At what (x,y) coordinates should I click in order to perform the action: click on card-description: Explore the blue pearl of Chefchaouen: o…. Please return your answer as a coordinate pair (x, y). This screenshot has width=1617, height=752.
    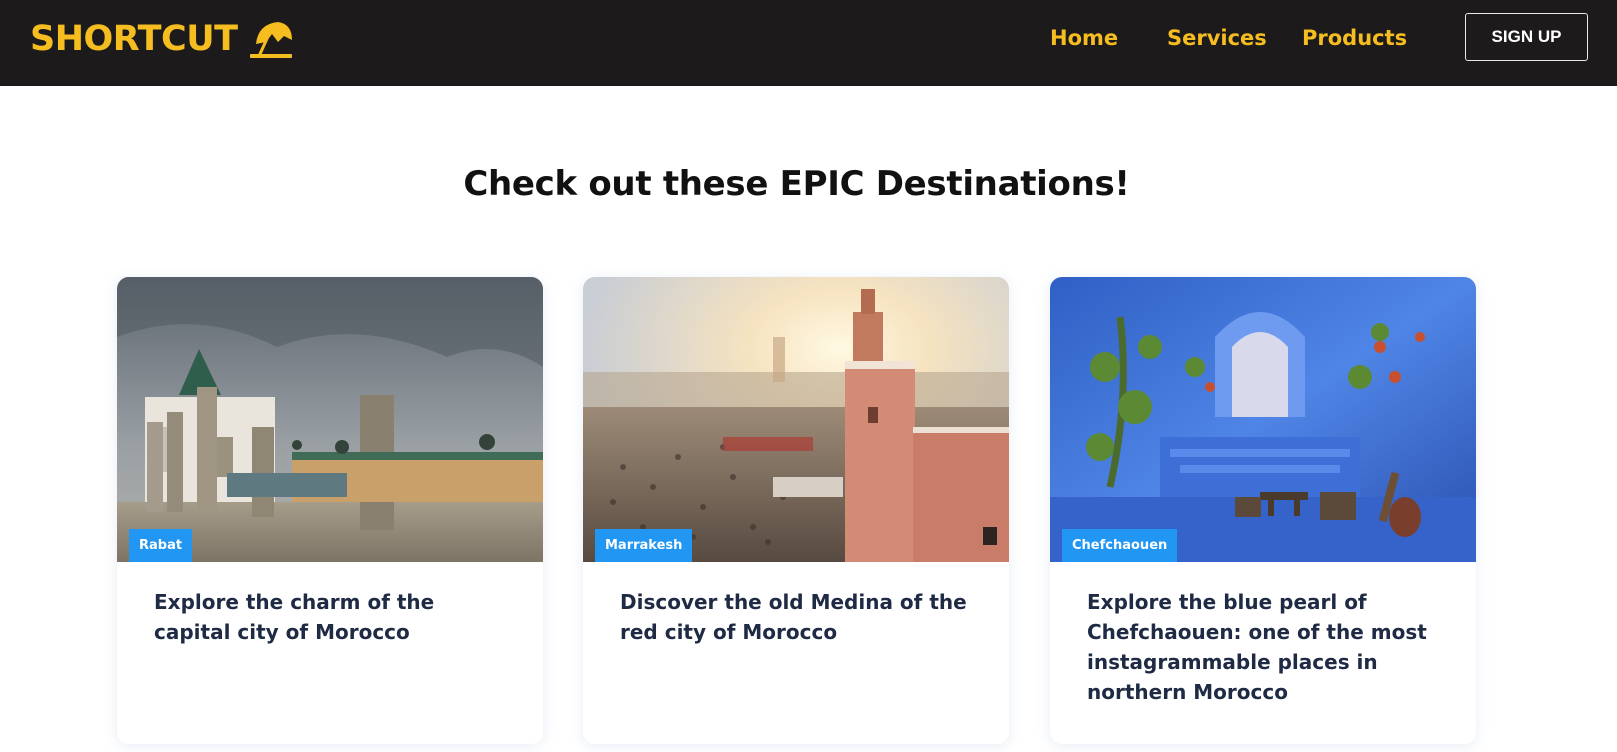
    Looking at the image, I should click on (1257, 647).